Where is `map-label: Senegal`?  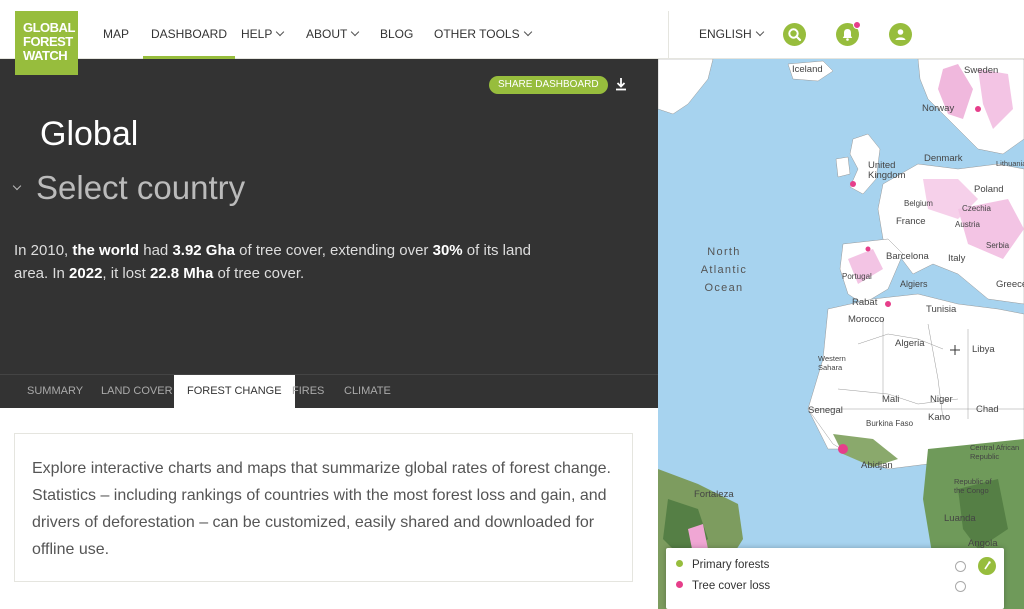 map-label: Senegal is located at coordinates (825, 410).